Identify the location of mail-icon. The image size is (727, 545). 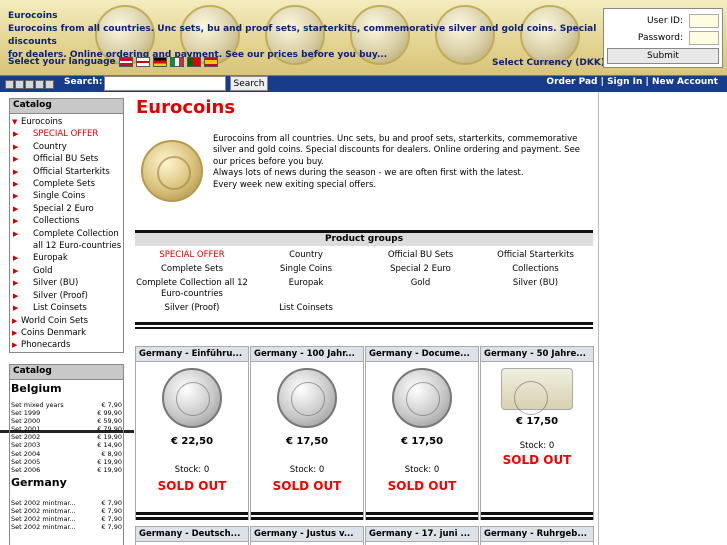
(39, 84).